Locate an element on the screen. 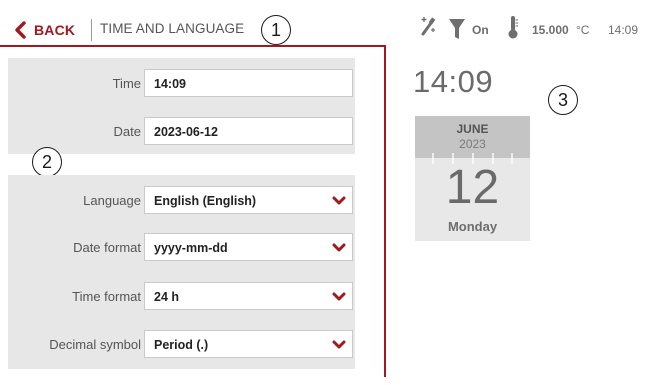  funnel-icon is located at coordinates (457, 29).